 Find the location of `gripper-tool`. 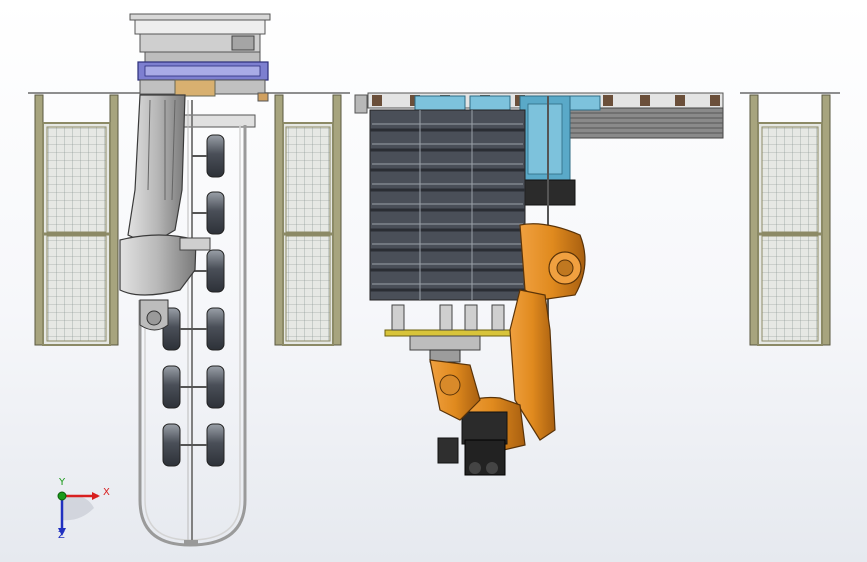

gripper-tool is located at coordinates (450, 333).